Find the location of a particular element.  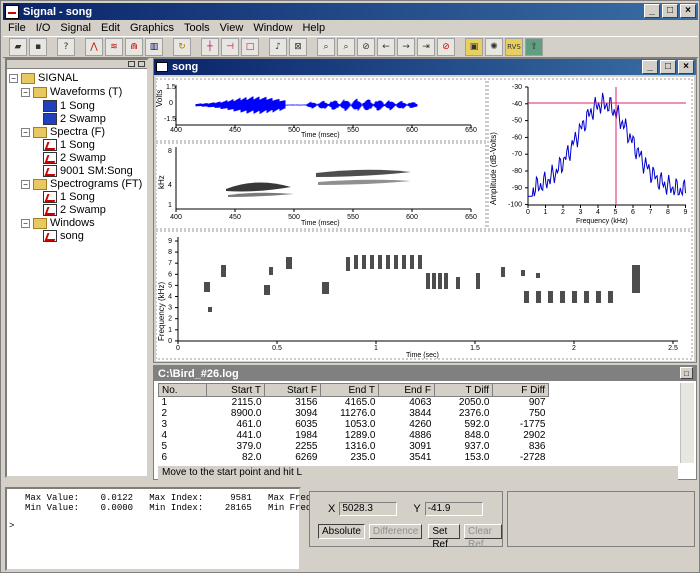

column-header: T Diff is located at coordinates (463, 390).